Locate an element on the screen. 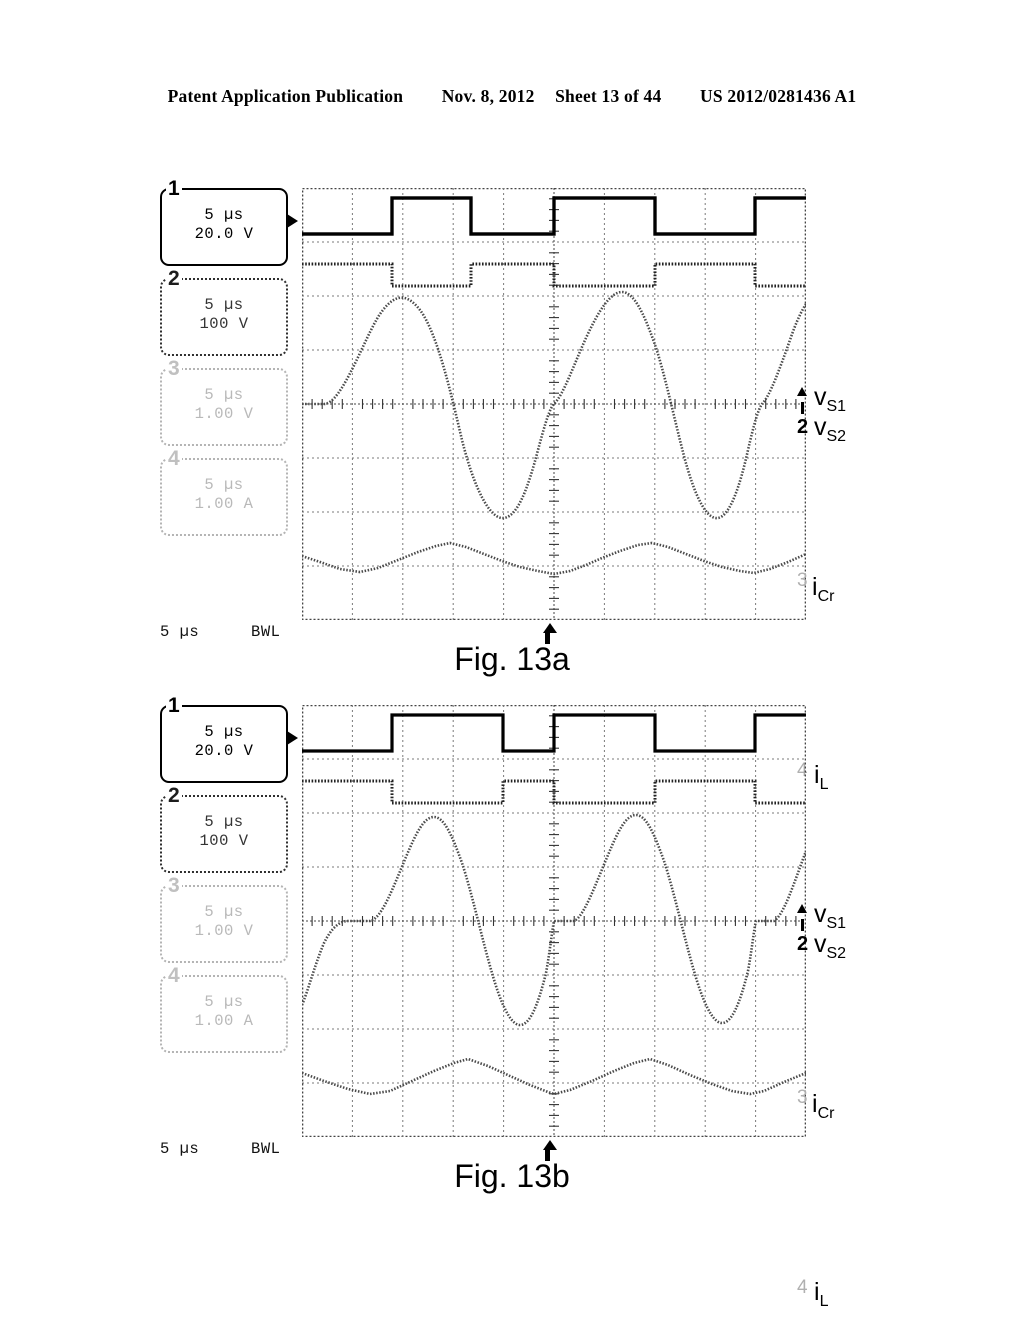 The image size is (1024, 1320). scope-footer-b: 5 µs BWL is located at coordinates (250, 1149).